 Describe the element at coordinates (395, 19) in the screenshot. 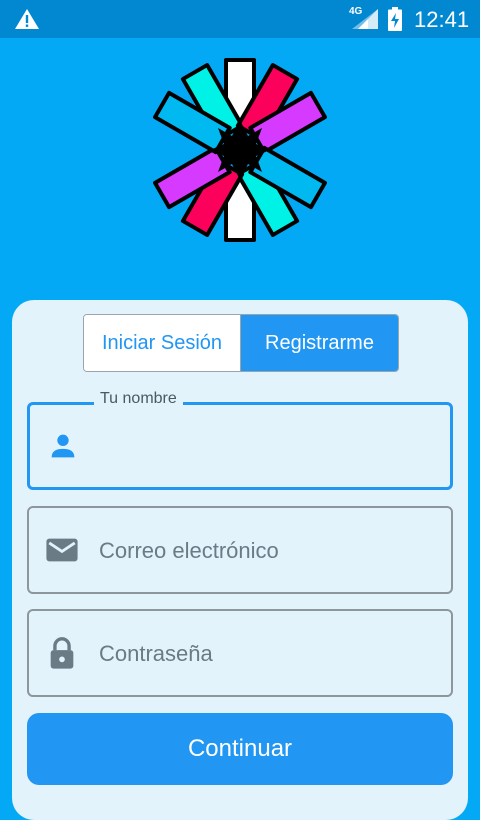

I see `battery-charging-icon` at that location.